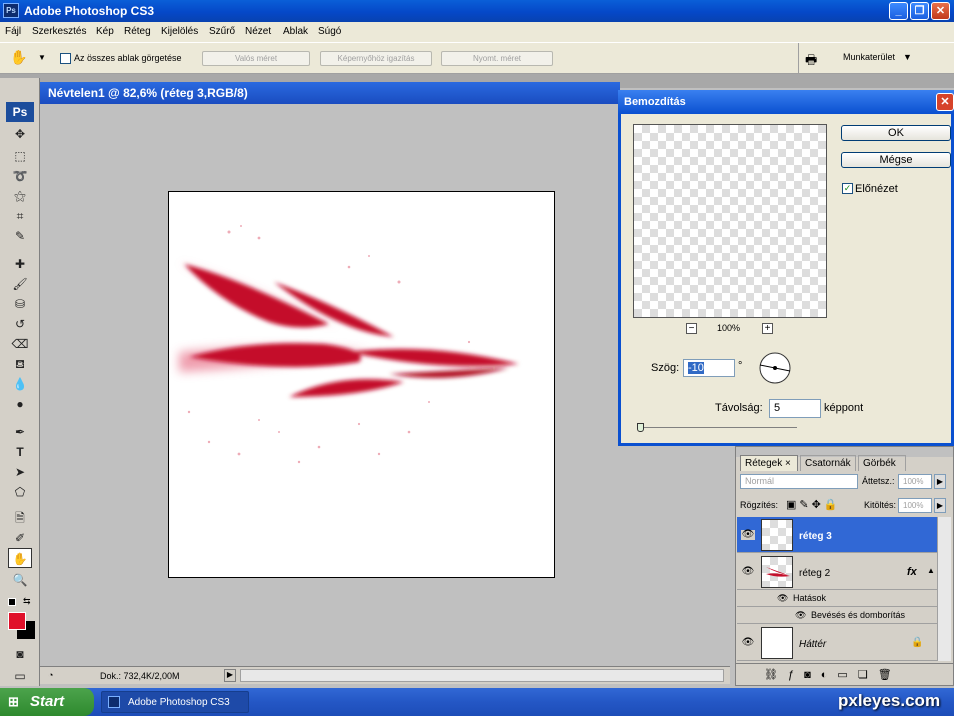 This screenshot has width=954, height=716. Describe the element at coordinates (799, 481) in the screenshot. I see `blend-mode-select: Normál` at that location.